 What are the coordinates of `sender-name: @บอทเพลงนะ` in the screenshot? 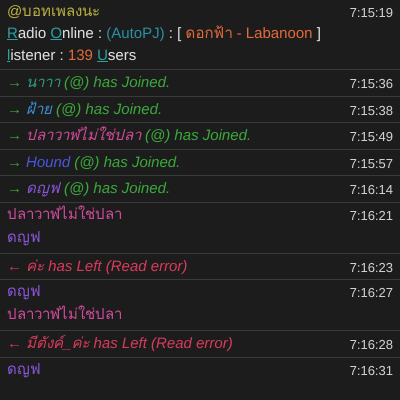 It's located at (54, 12).